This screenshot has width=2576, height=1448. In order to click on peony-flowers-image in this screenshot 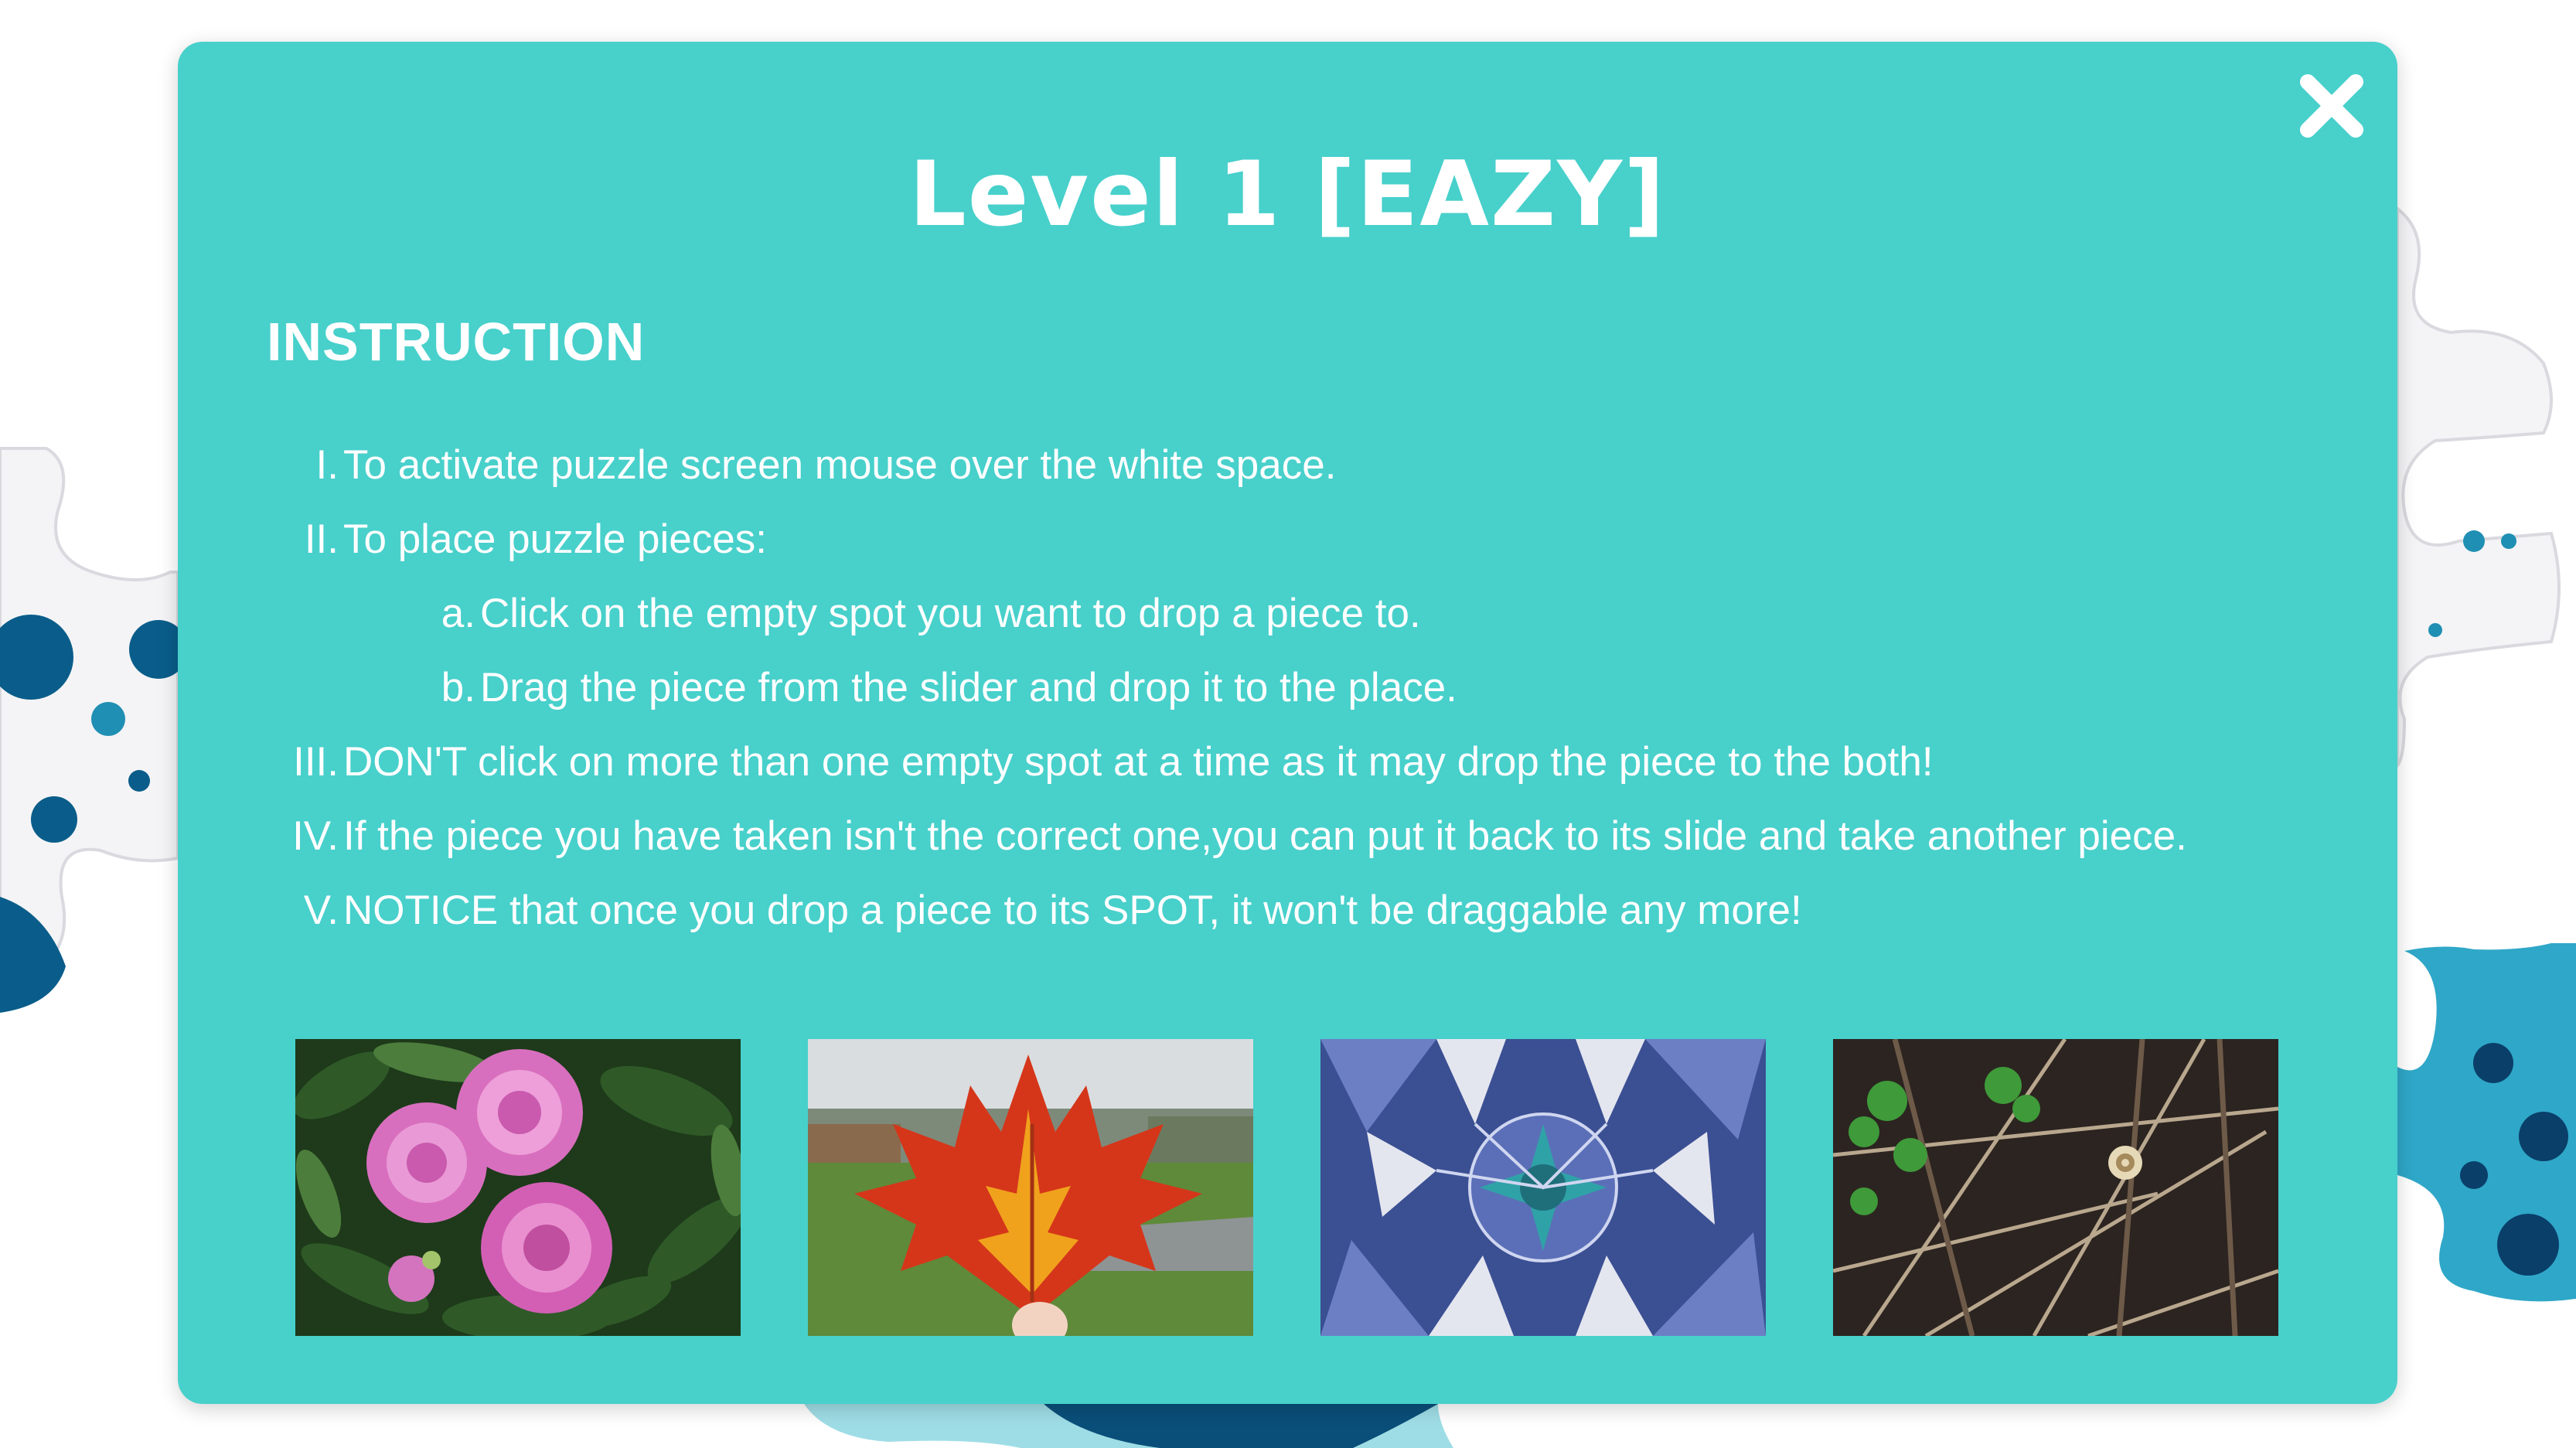, I will do `click(518, 1187)`.